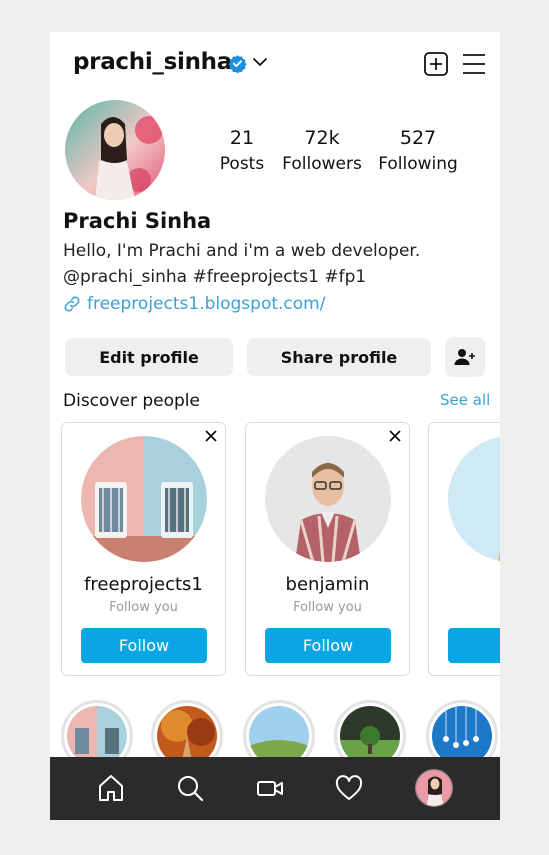  What do you see at coordinates (465, 400) in the screenshot?
I see `see-all-link: See all` at bounding box center [465, 400].